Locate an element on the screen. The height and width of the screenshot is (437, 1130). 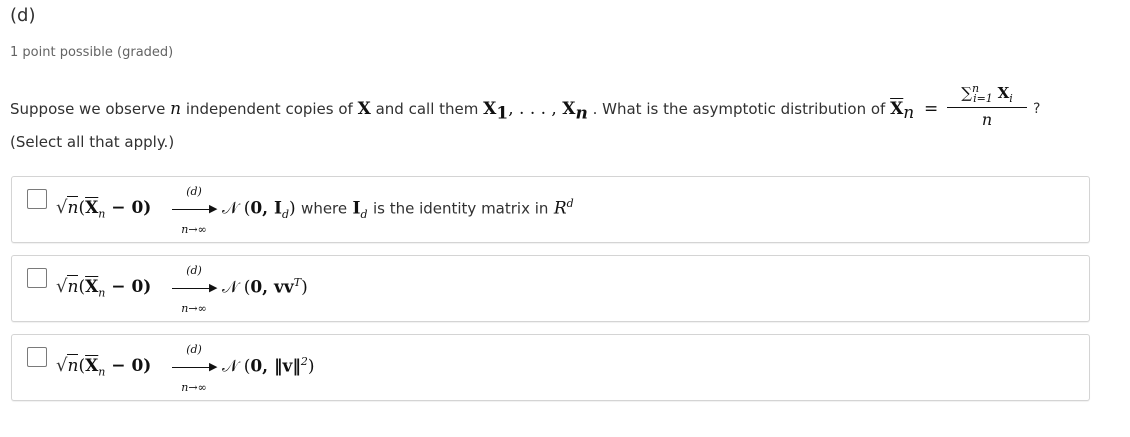
fraction-denominator: n is located at coordinates (987, 119).